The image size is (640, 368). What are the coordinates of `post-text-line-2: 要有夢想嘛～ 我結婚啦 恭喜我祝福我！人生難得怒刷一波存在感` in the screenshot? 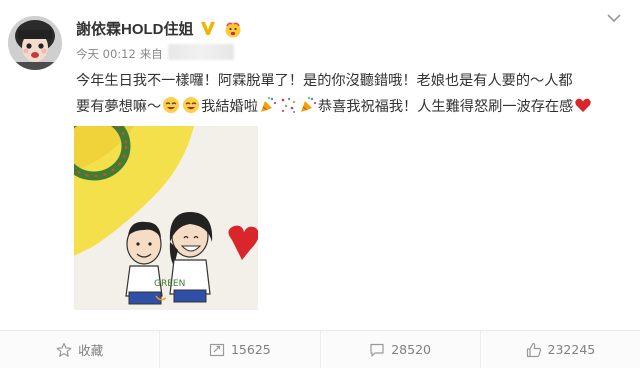 It's located at (350, 107).